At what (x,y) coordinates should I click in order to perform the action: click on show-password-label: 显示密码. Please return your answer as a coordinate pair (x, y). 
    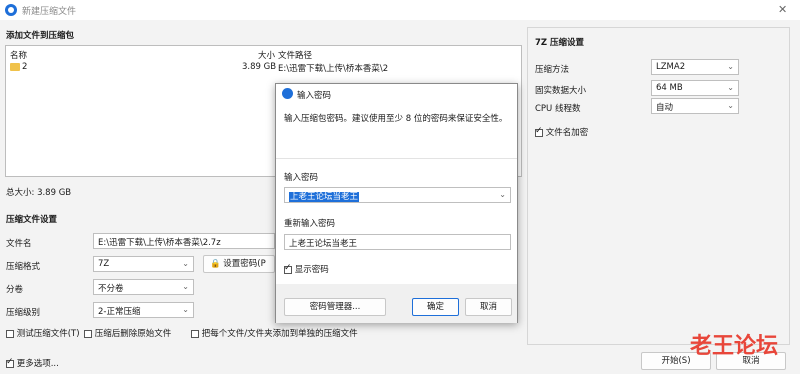
    Looking at the image, I should click on (311, 270).